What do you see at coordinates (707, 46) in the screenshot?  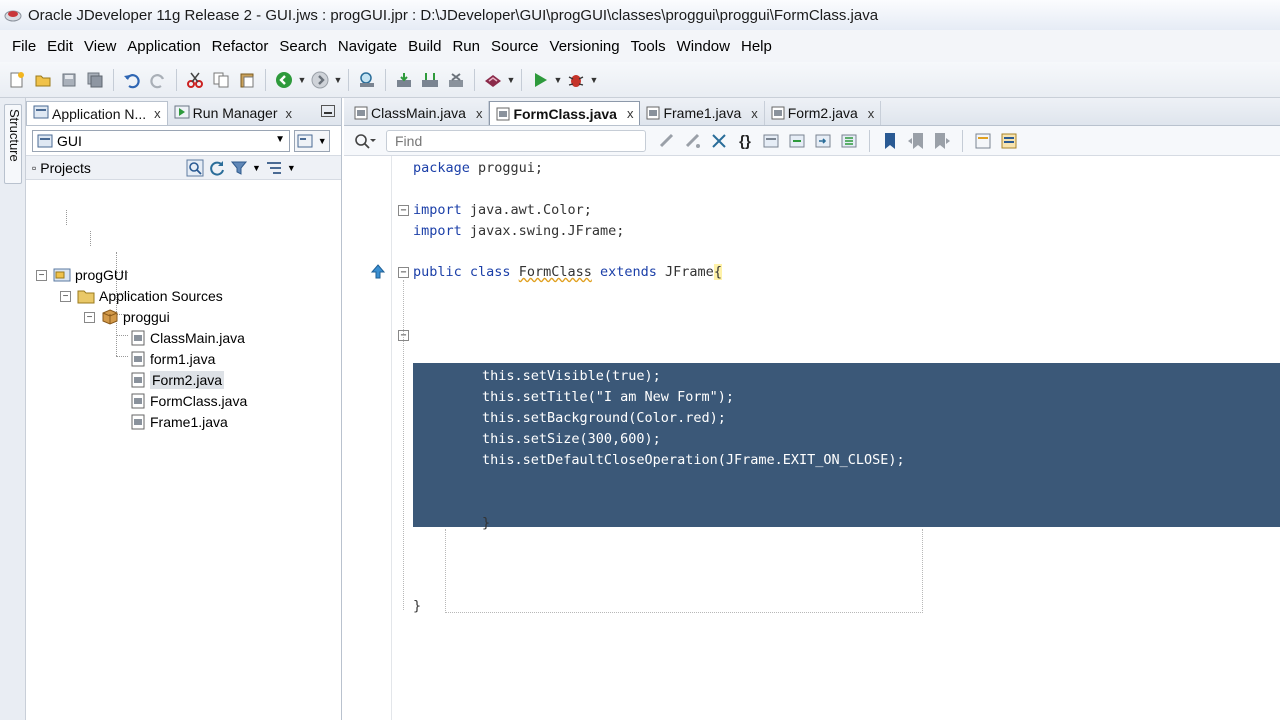 I see `menu-window: Window` at bounding box center [707, 46].